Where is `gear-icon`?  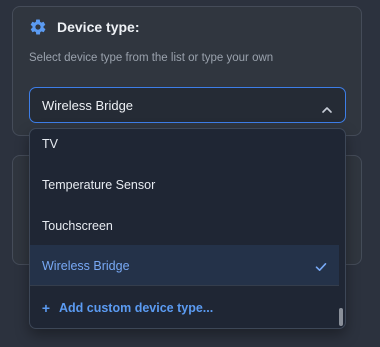
gear-icon is located at coordinates (38, 27).